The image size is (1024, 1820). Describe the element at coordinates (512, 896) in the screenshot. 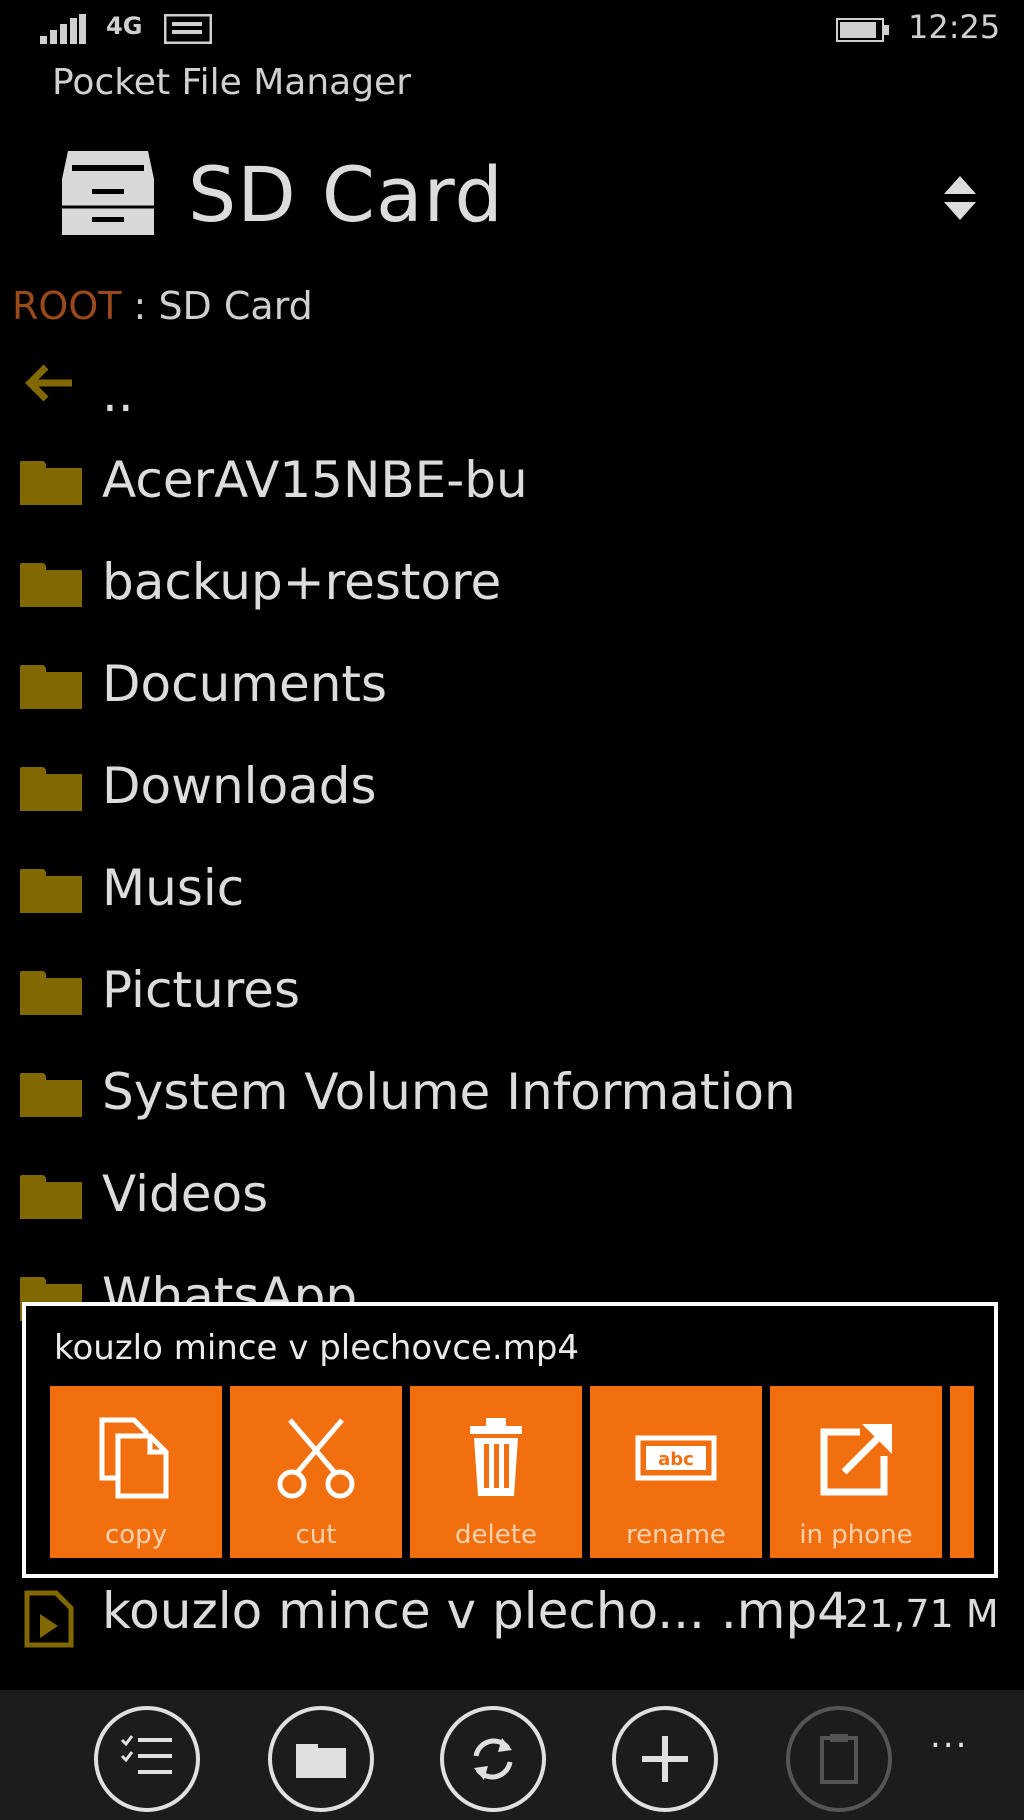

I see `list-item-folder: Music` at that location.